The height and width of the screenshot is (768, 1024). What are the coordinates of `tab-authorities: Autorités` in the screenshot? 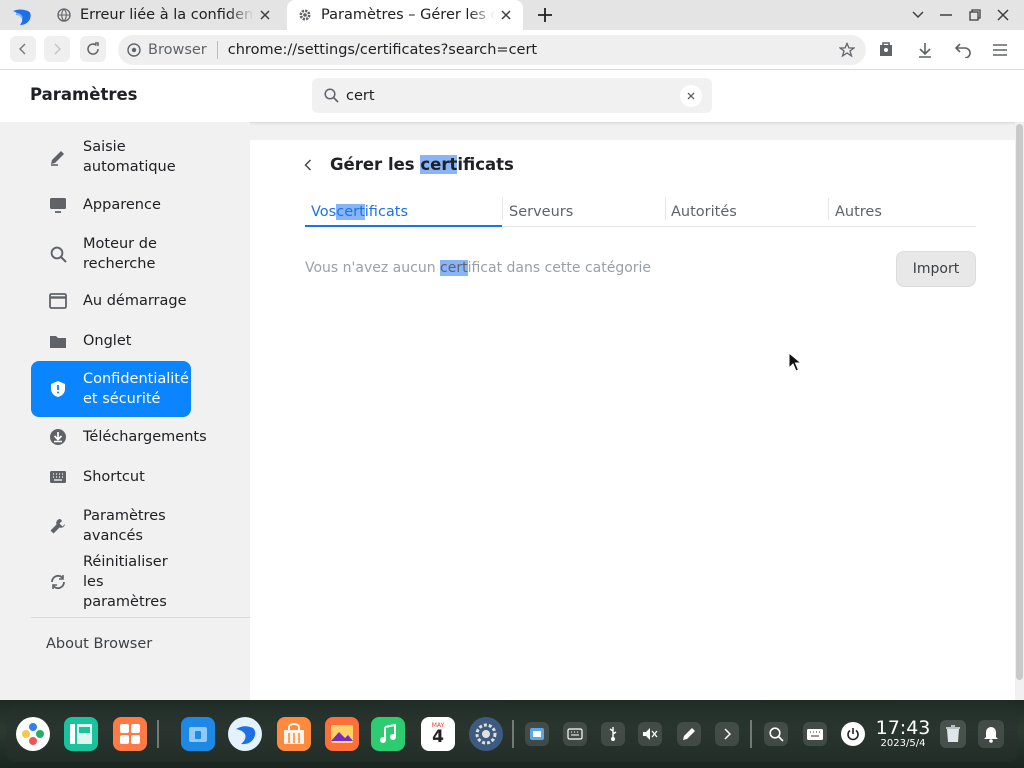 It's located at (704, 212).